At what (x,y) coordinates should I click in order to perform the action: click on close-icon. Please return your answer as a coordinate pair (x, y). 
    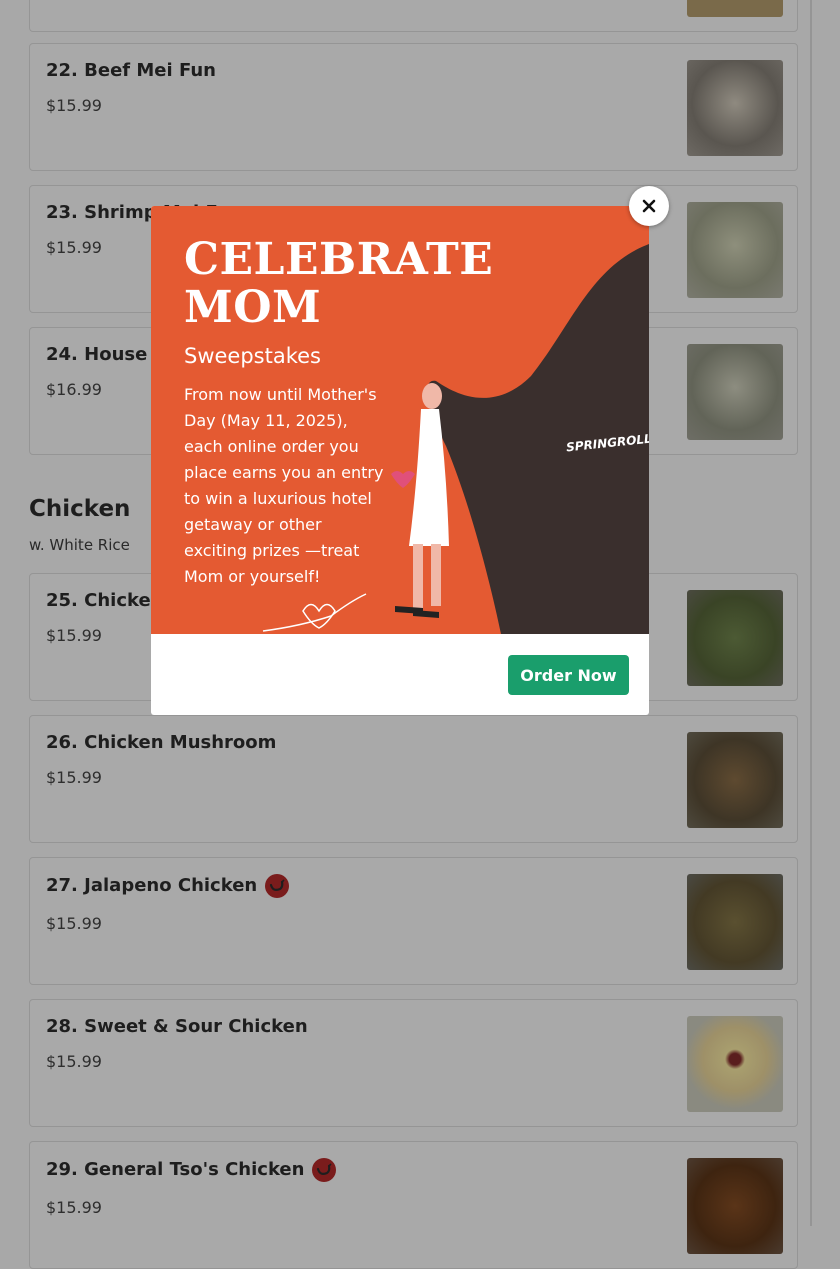
    Looking at the image, I should click on (649, 206).